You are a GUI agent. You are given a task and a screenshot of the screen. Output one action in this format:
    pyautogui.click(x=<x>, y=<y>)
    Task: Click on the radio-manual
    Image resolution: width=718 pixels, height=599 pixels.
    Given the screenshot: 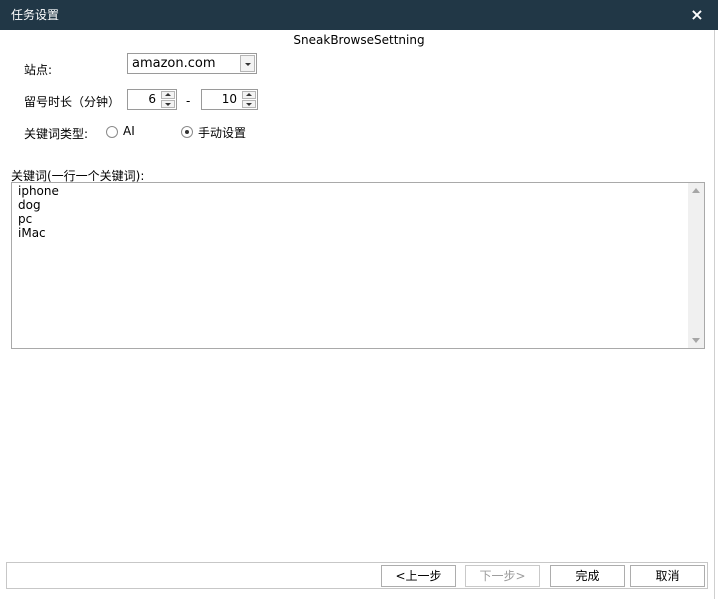 What is the action you would take?
    pyautogui.click(x=187, y=132)
    